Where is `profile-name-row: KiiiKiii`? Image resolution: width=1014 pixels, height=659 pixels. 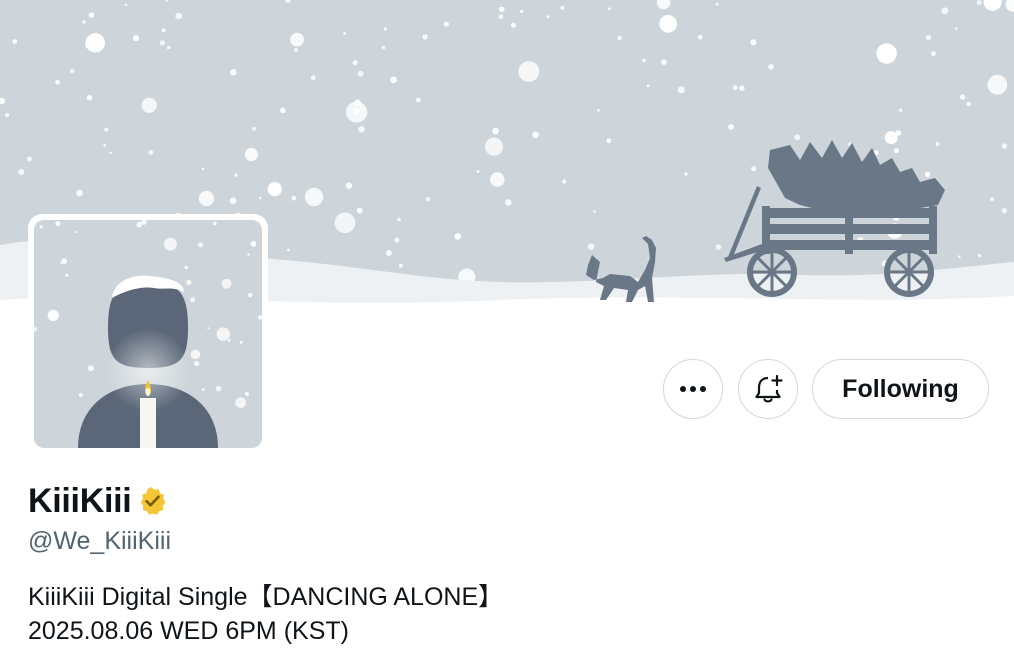
profile-name-row: KiiiKiii is located at coordinates (98, 501).